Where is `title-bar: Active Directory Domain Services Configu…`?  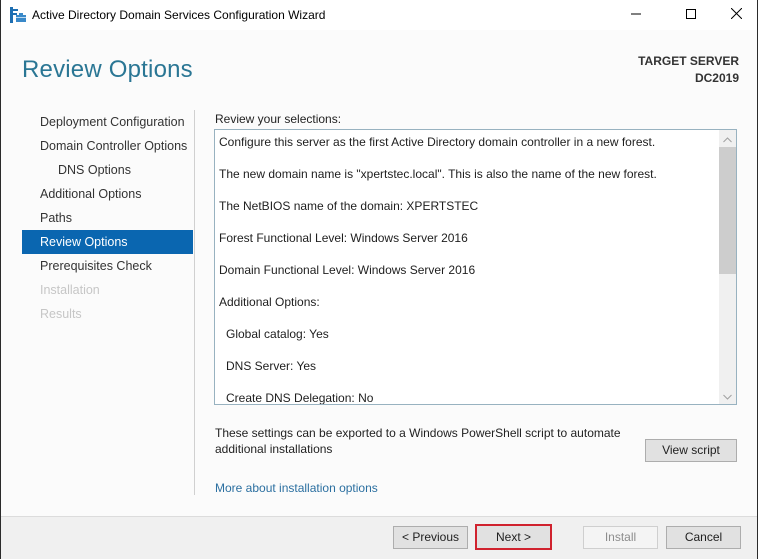
title-bar: Active Directory Domain Services Configu… is located at coordinates (379, 15).